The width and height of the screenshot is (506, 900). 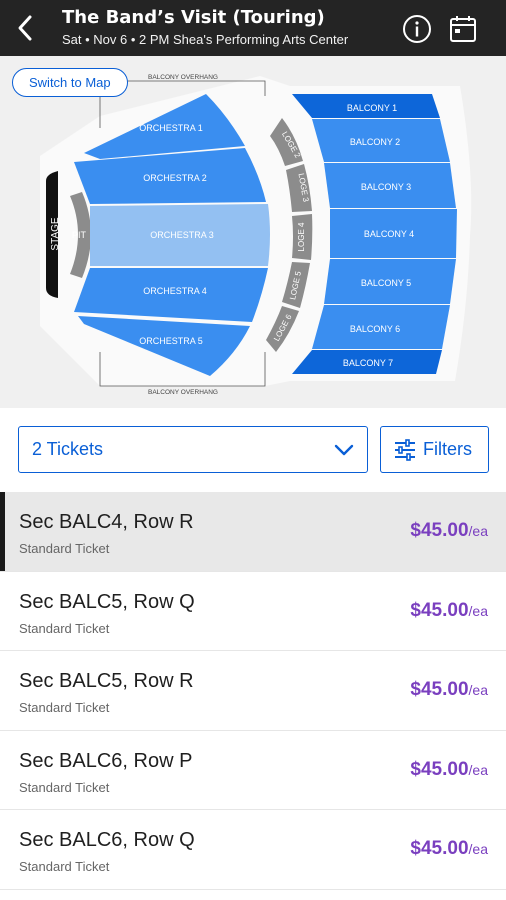 I want to click on sliders-icon, so click(x=405, y=449).